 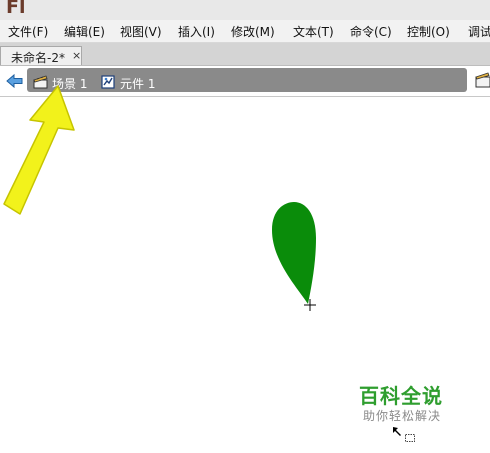 I want to click on teardrop-shape, so click(x=295, y=256).